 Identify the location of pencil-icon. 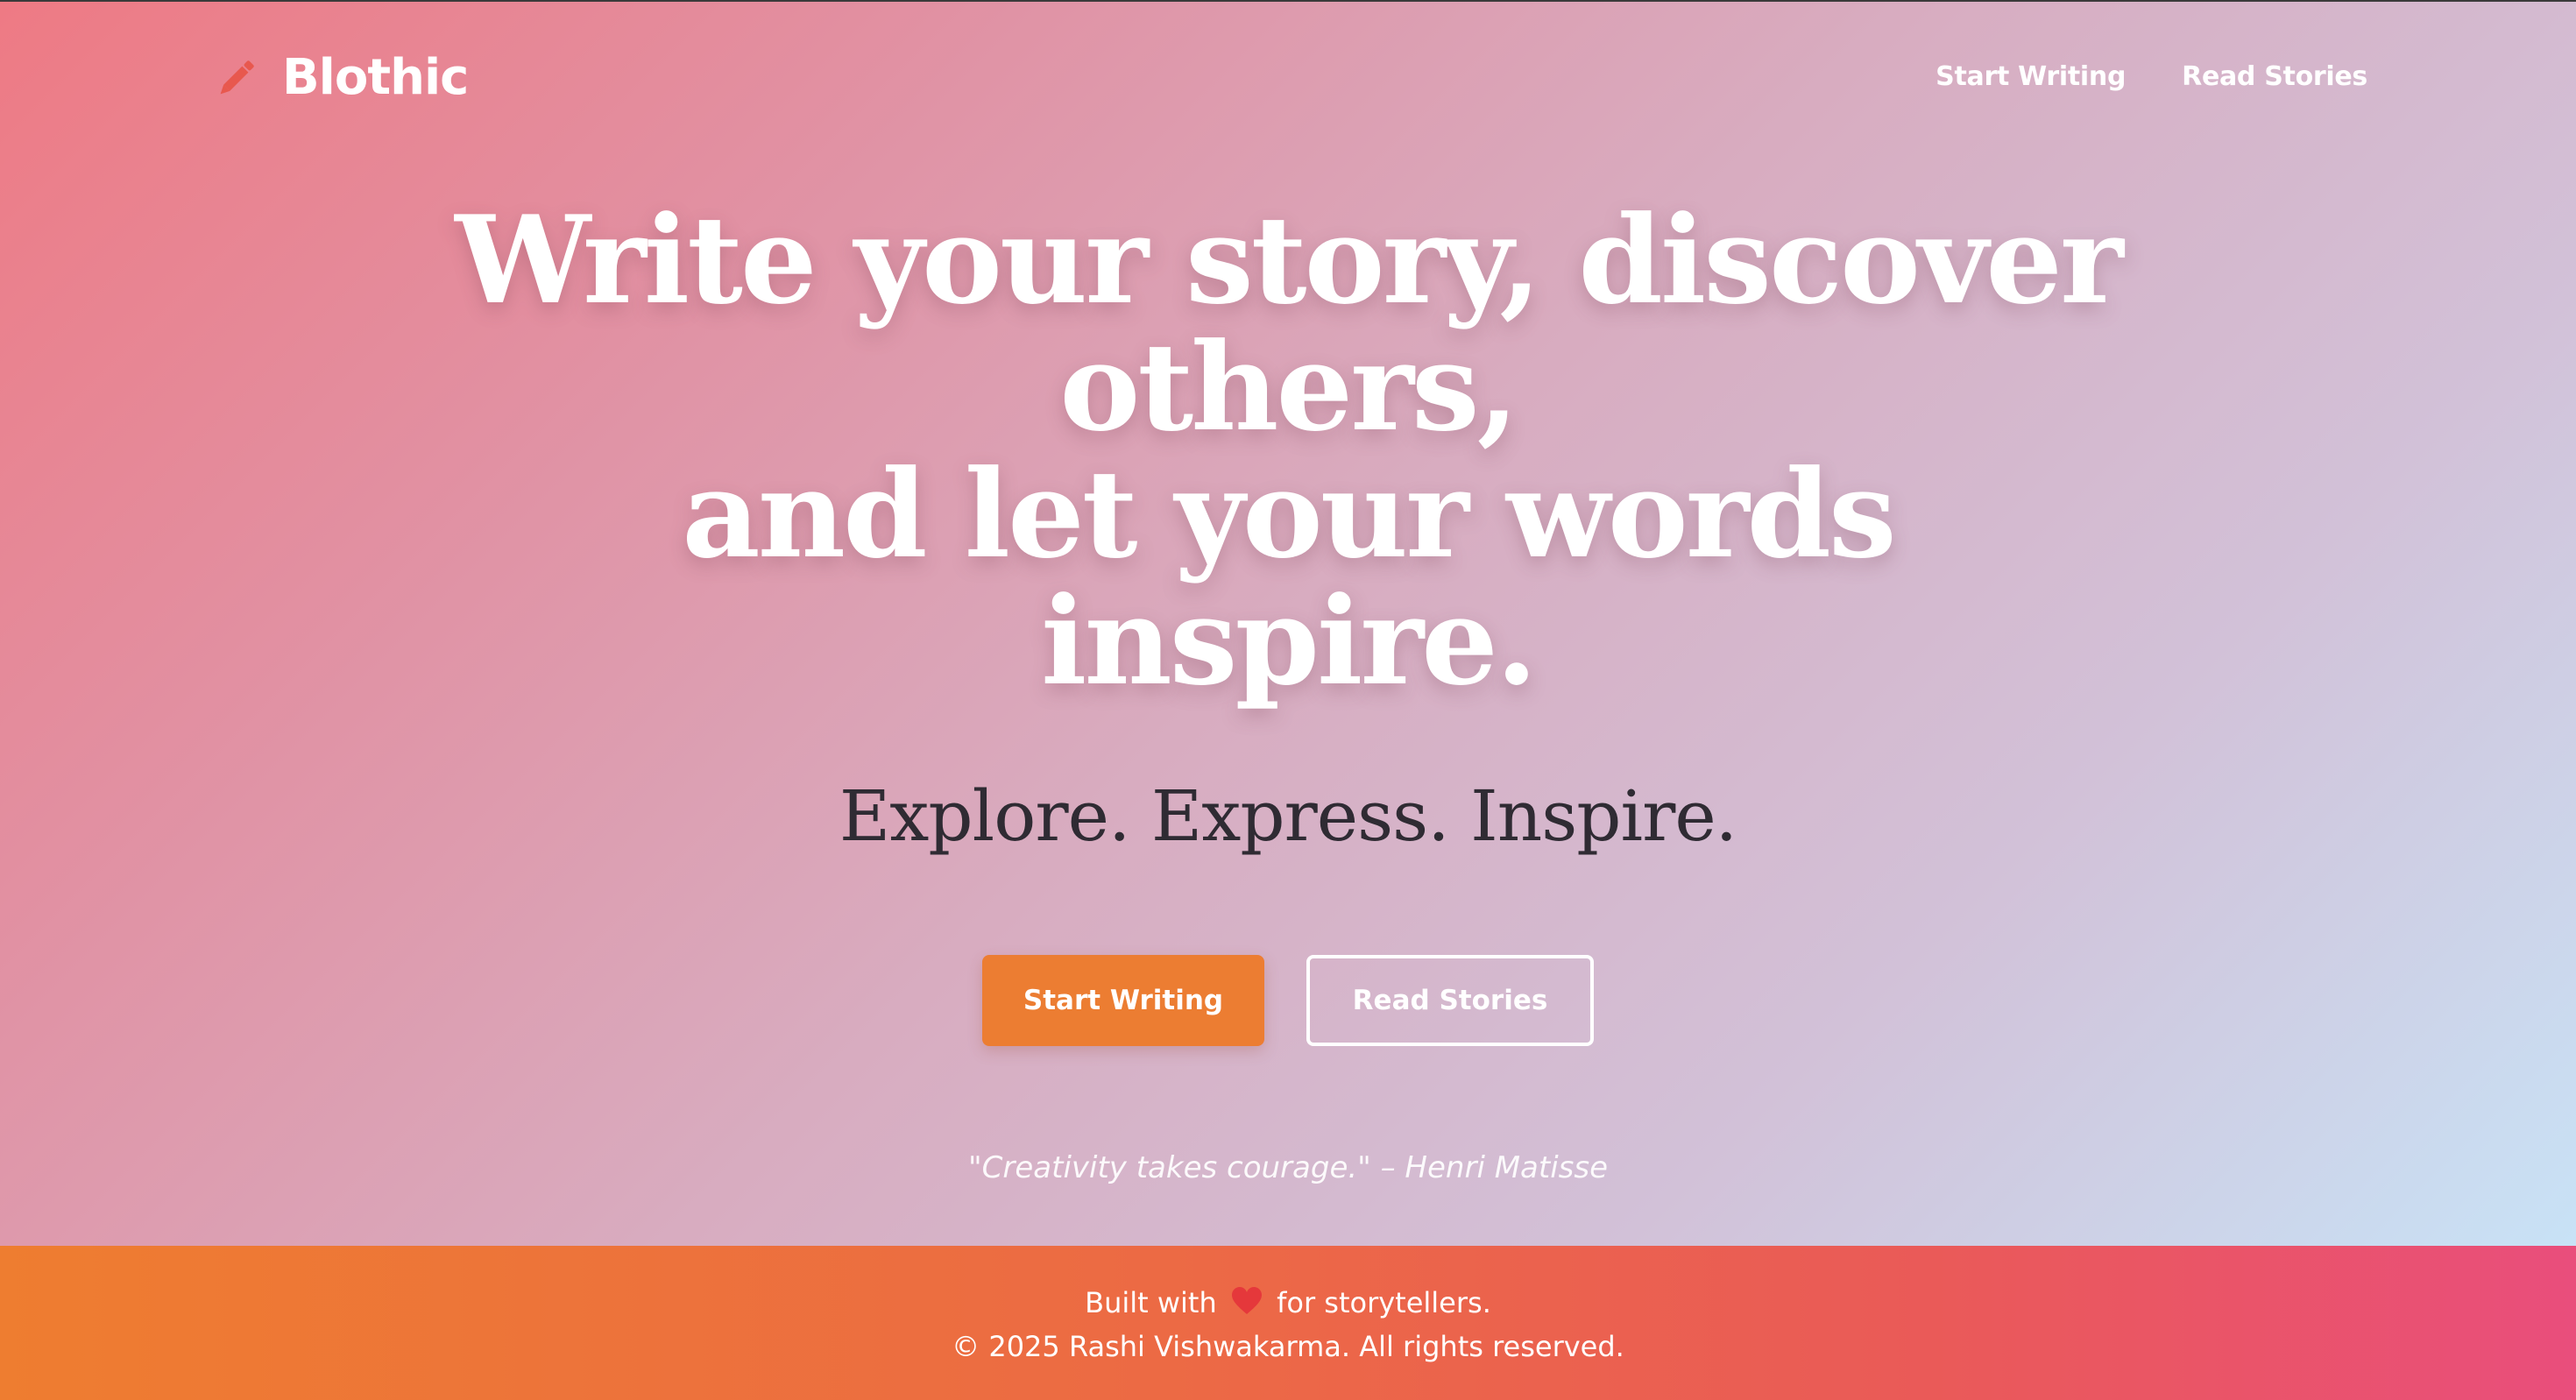
(237, 77).